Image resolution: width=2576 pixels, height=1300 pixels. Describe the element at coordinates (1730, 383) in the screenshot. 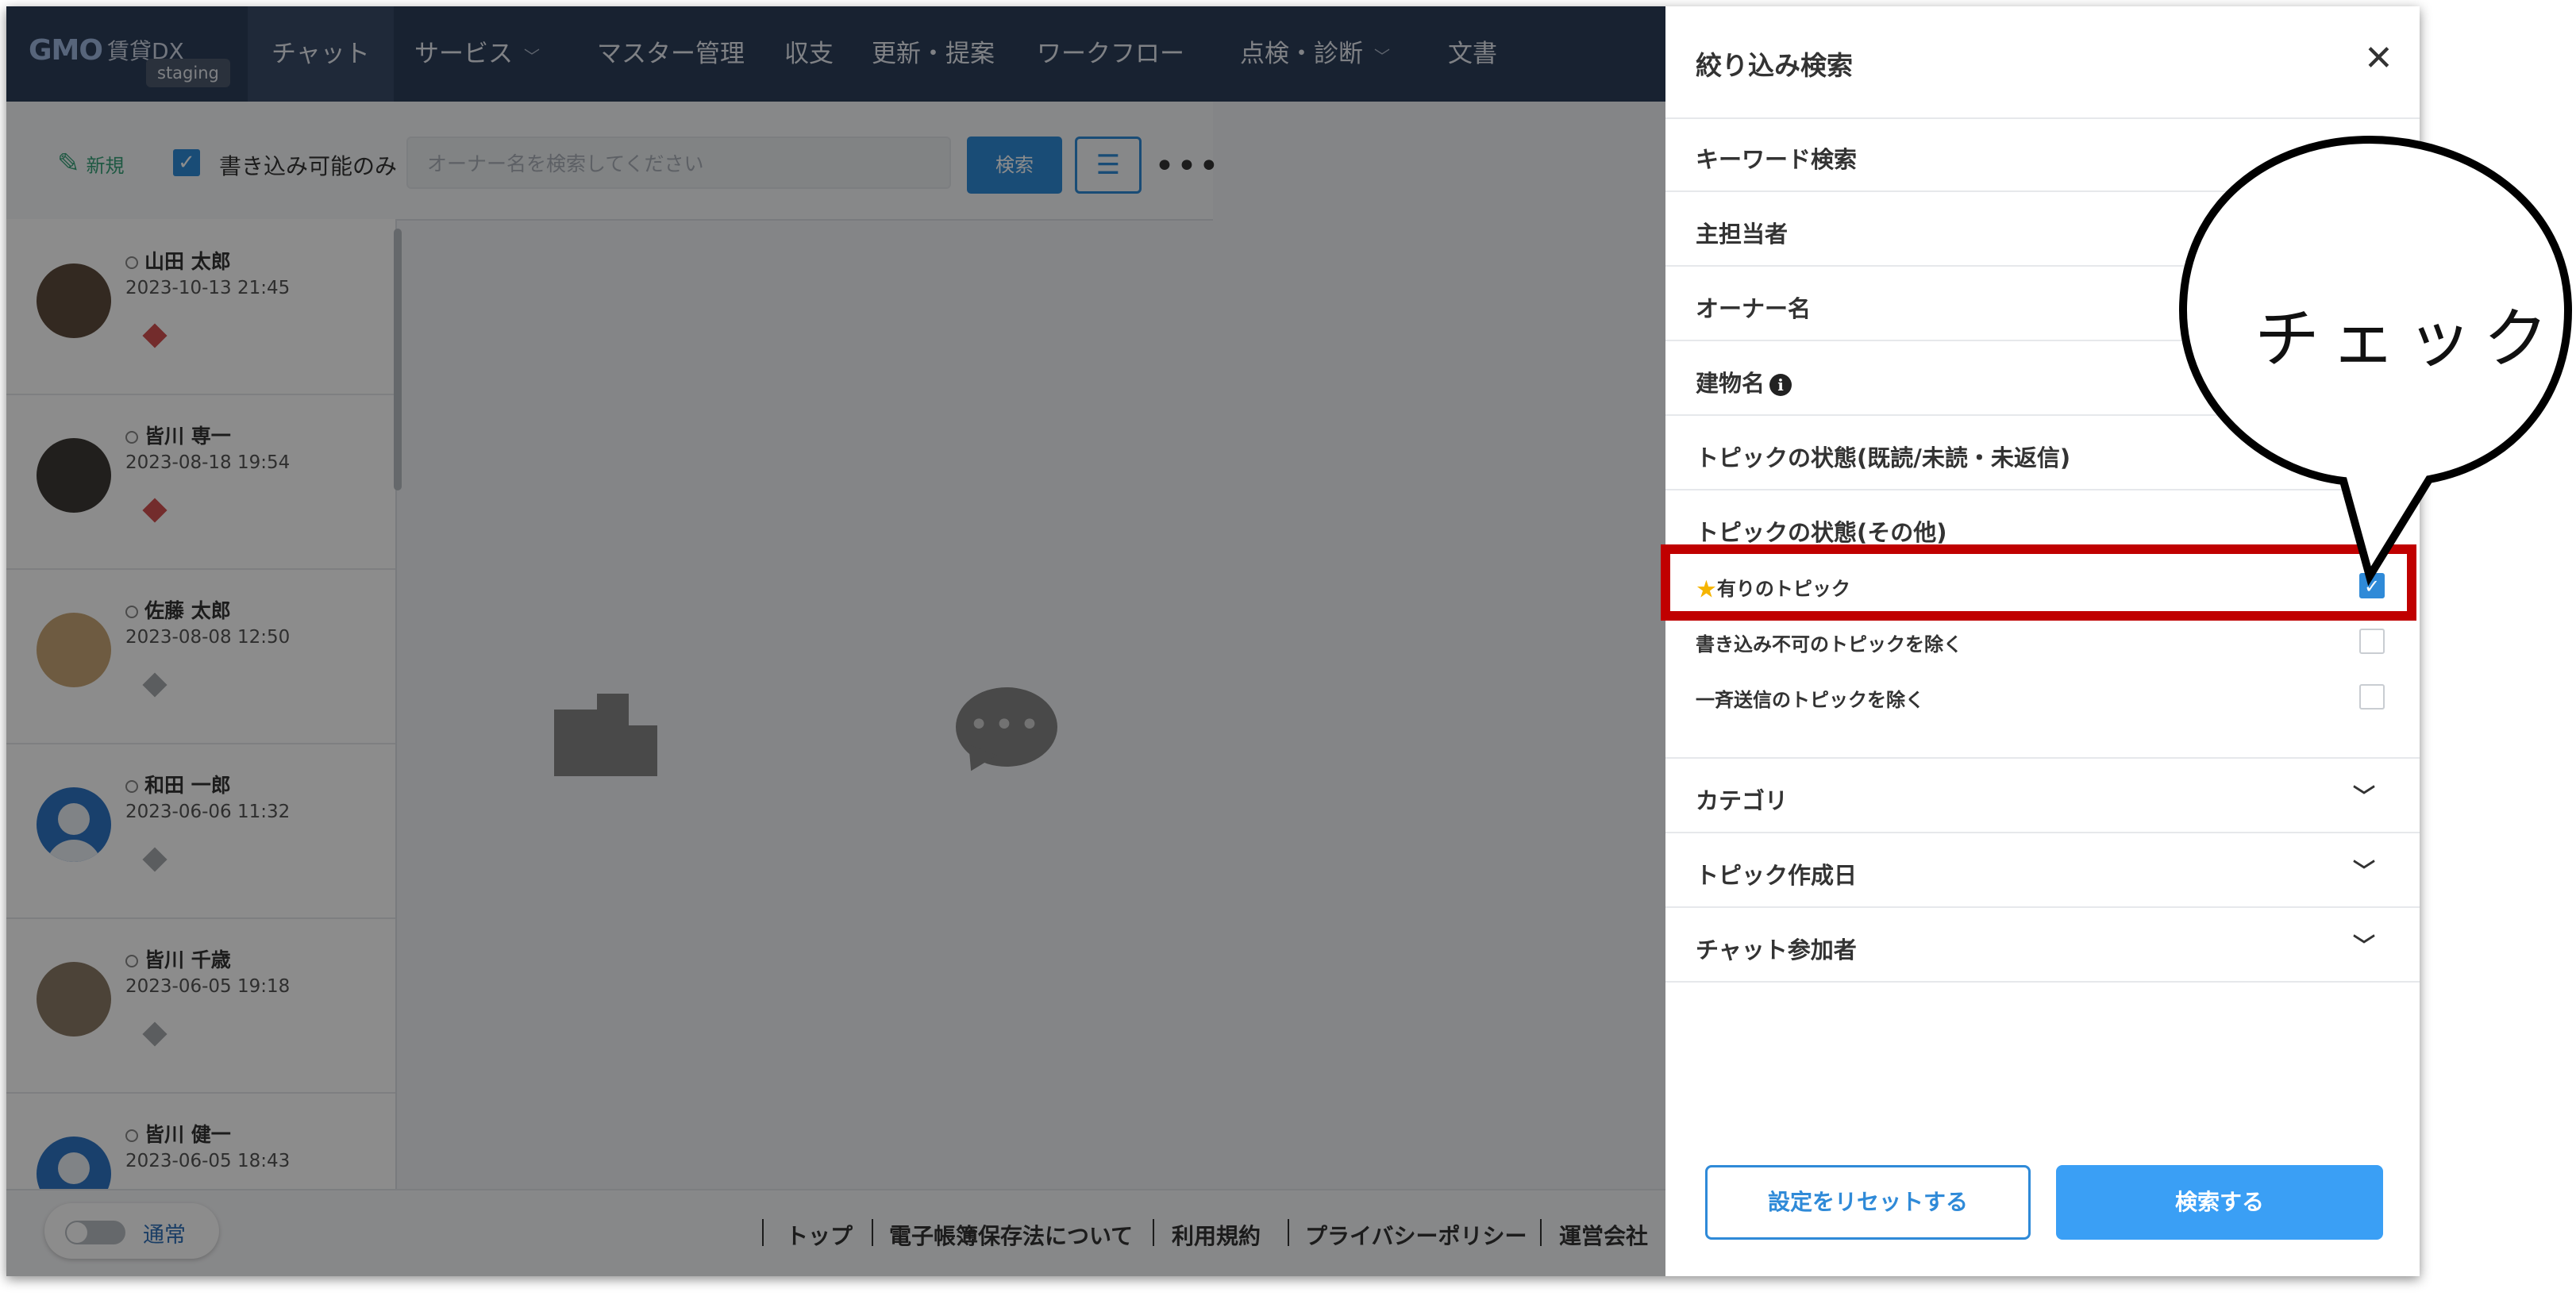

I see `section-label: 建物名` at that location.